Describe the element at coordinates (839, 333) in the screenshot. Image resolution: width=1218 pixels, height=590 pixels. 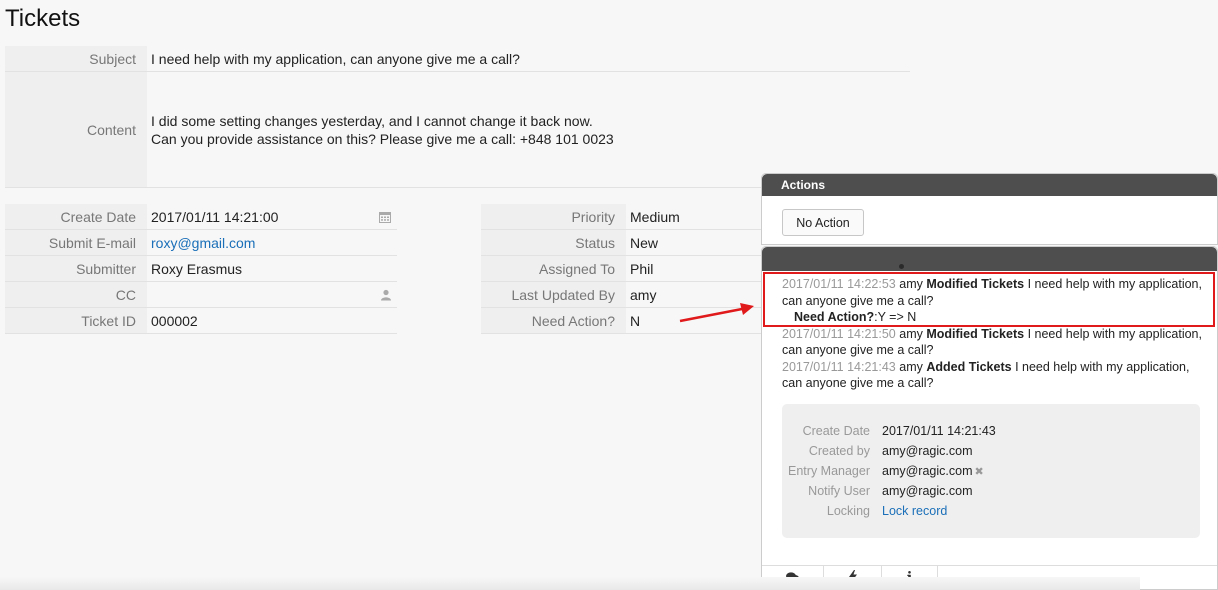
I see `history-timestamp: 2017/01/11 14:21:50` at that location.